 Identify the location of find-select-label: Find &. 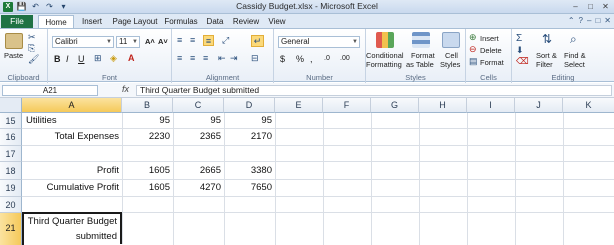
(575, 55).